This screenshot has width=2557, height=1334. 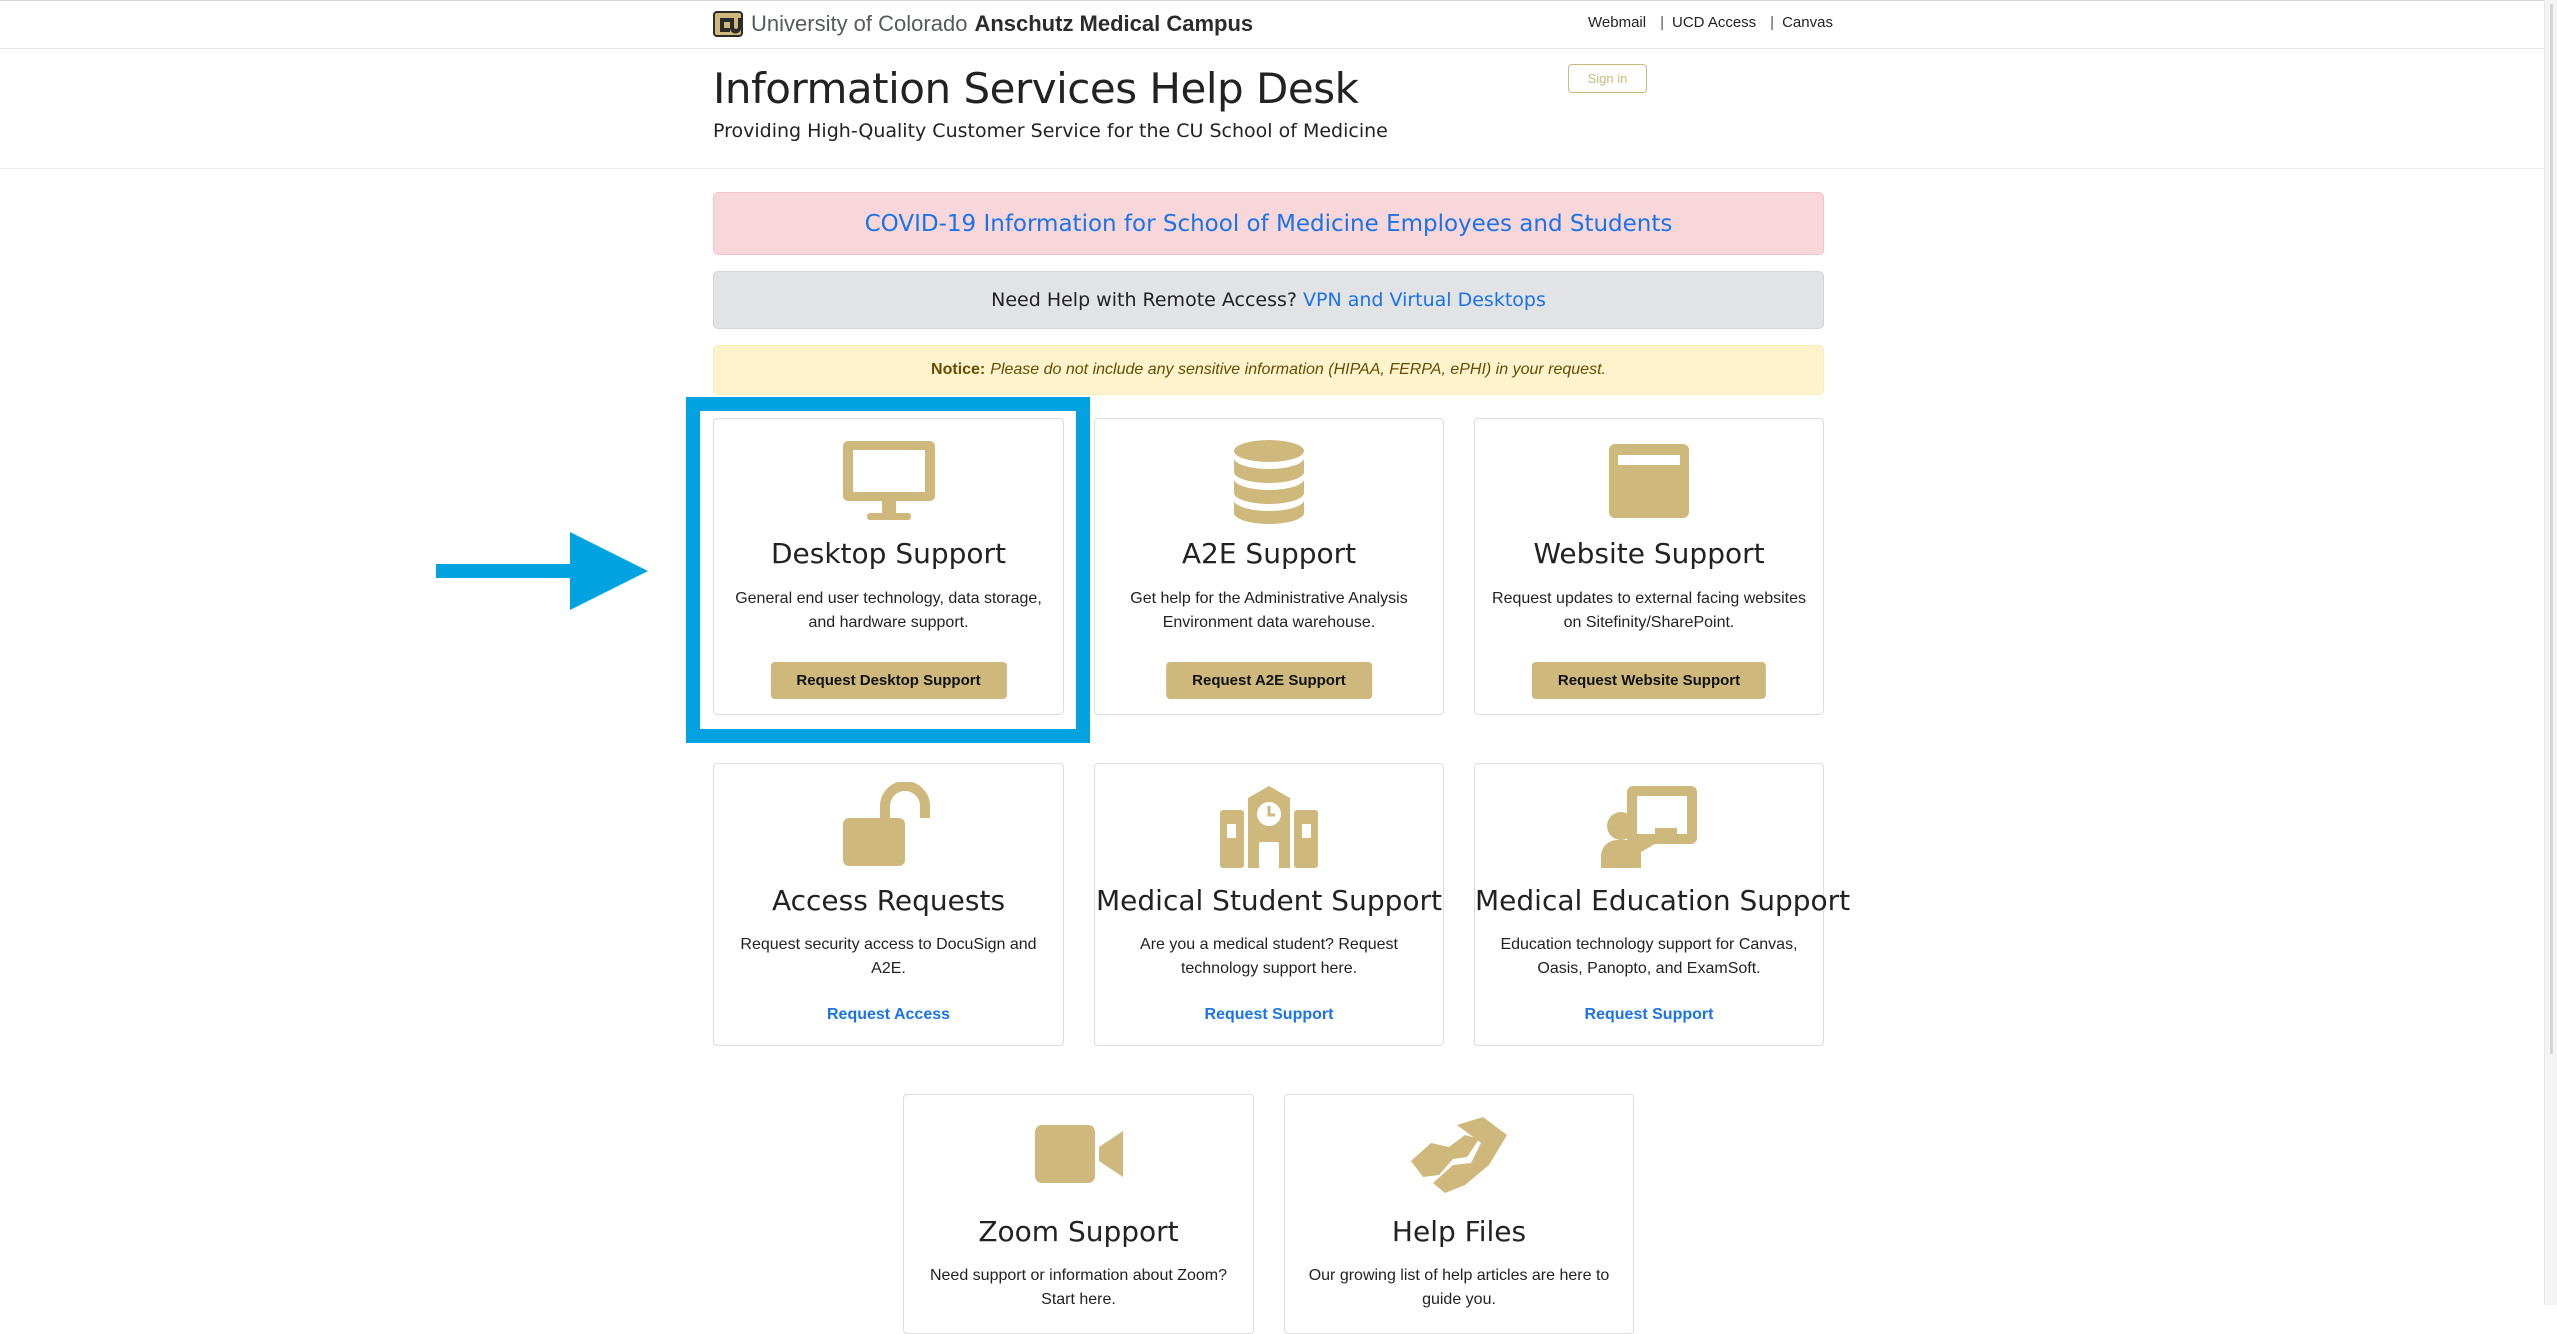 I want to click on logo-university-text: University of Colorado, so click(x=859, y=23).